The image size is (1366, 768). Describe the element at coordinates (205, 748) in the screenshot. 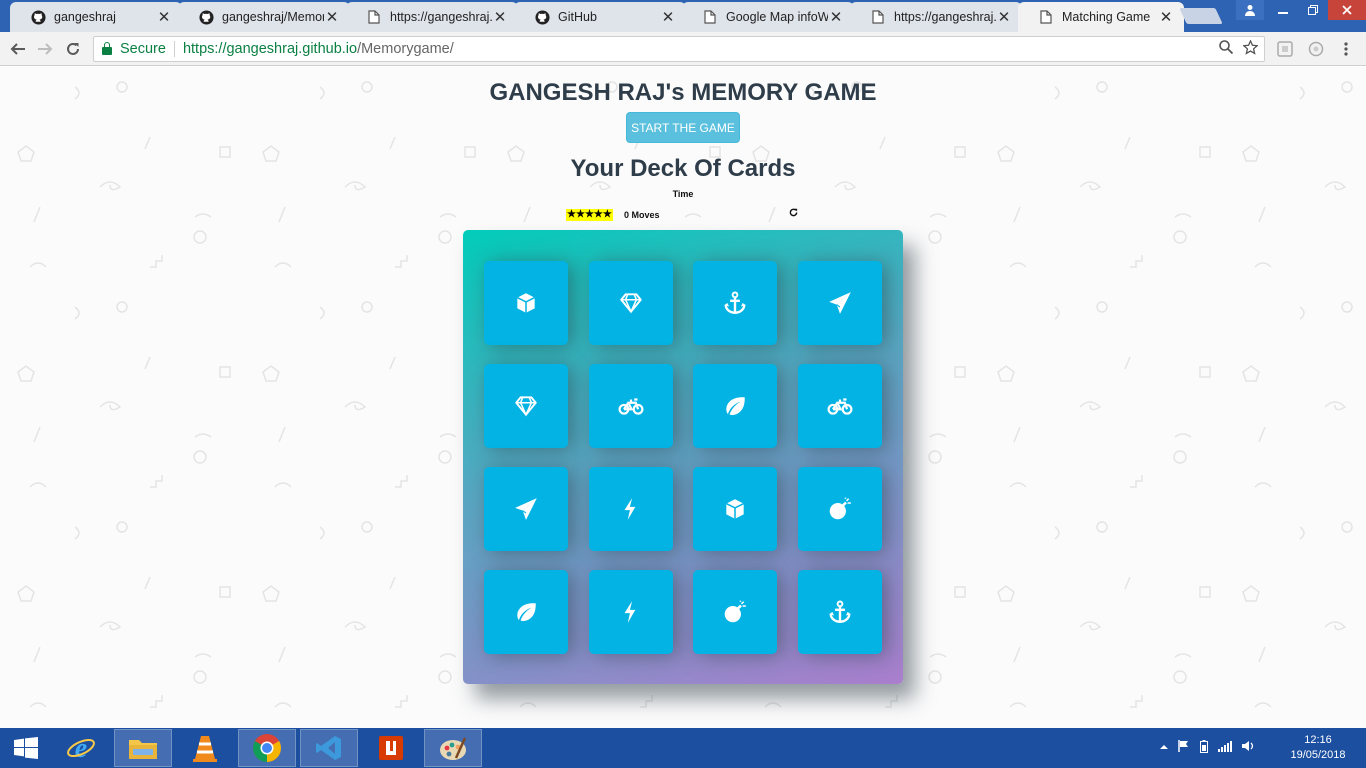

I see `vlc-icon` at that location.